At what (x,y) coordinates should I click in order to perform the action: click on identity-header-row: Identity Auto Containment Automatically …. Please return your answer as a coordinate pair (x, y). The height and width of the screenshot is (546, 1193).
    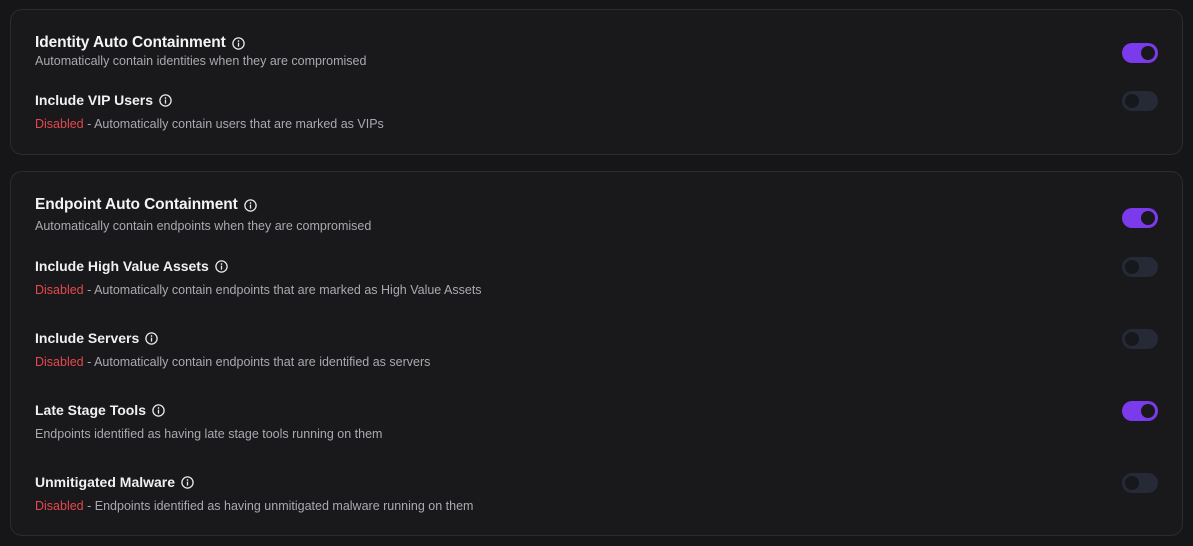
    Looking at the image, I should click on (596, 51).